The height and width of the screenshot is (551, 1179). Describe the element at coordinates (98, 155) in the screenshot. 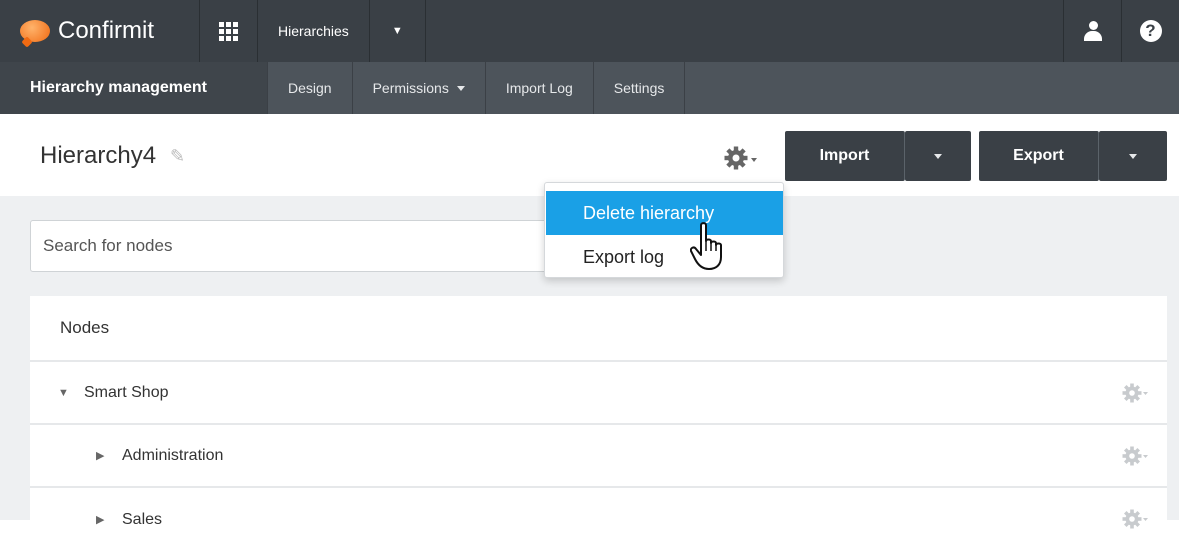

I see `page-title: Hierarchy4` at that location.